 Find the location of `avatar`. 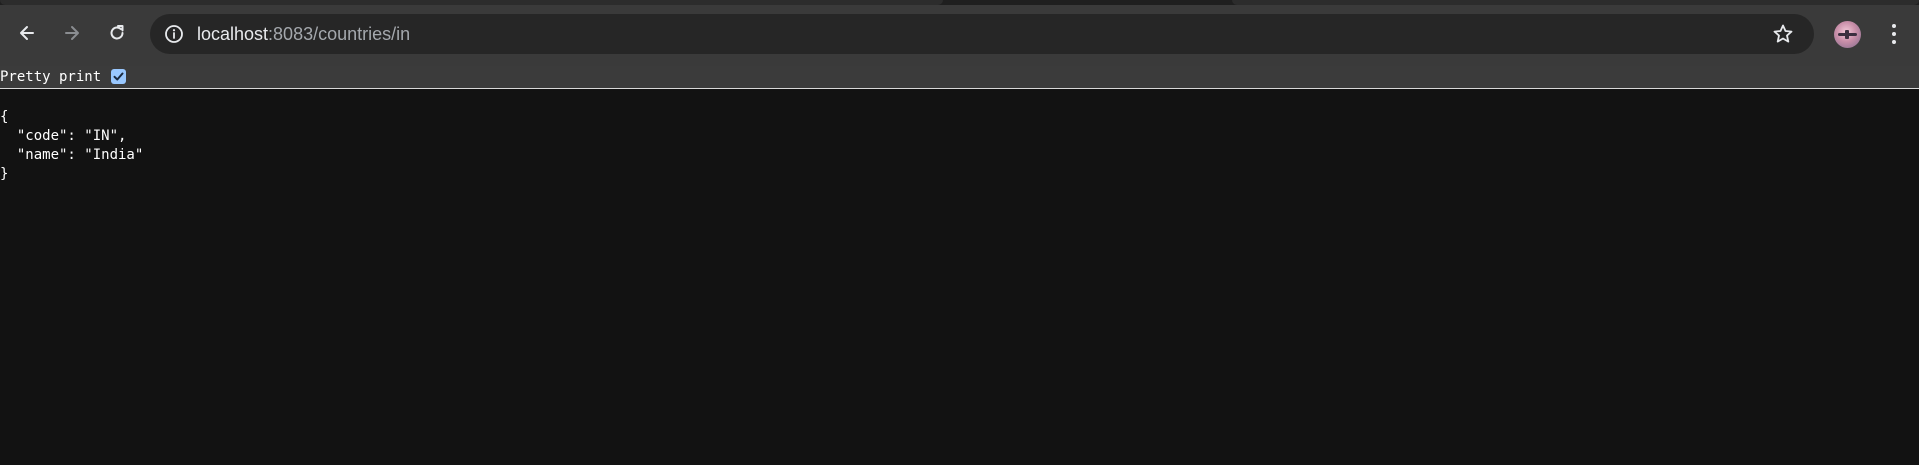

avatar is located at coordinates (1847, 34).